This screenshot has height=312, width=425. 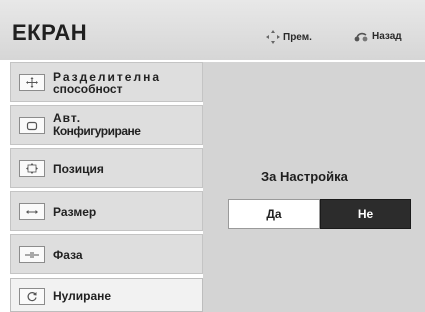 I want to click on resolution-icon, so click(x=32, y=82).